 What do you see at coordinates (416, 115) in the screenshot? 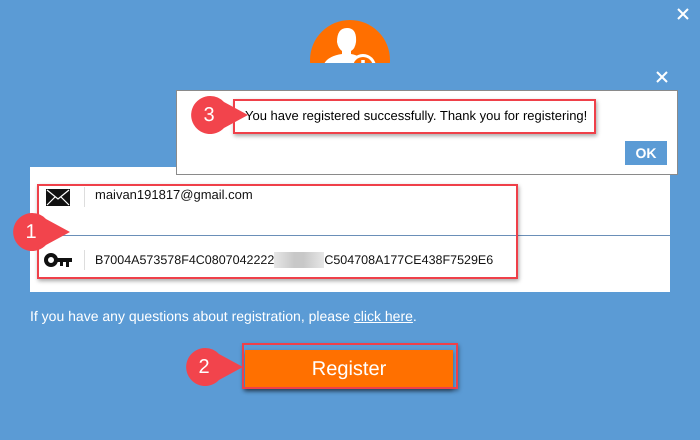
I see `success-message: You have registered successfully. Thank you for registering!` at bounding box center [416, 115].